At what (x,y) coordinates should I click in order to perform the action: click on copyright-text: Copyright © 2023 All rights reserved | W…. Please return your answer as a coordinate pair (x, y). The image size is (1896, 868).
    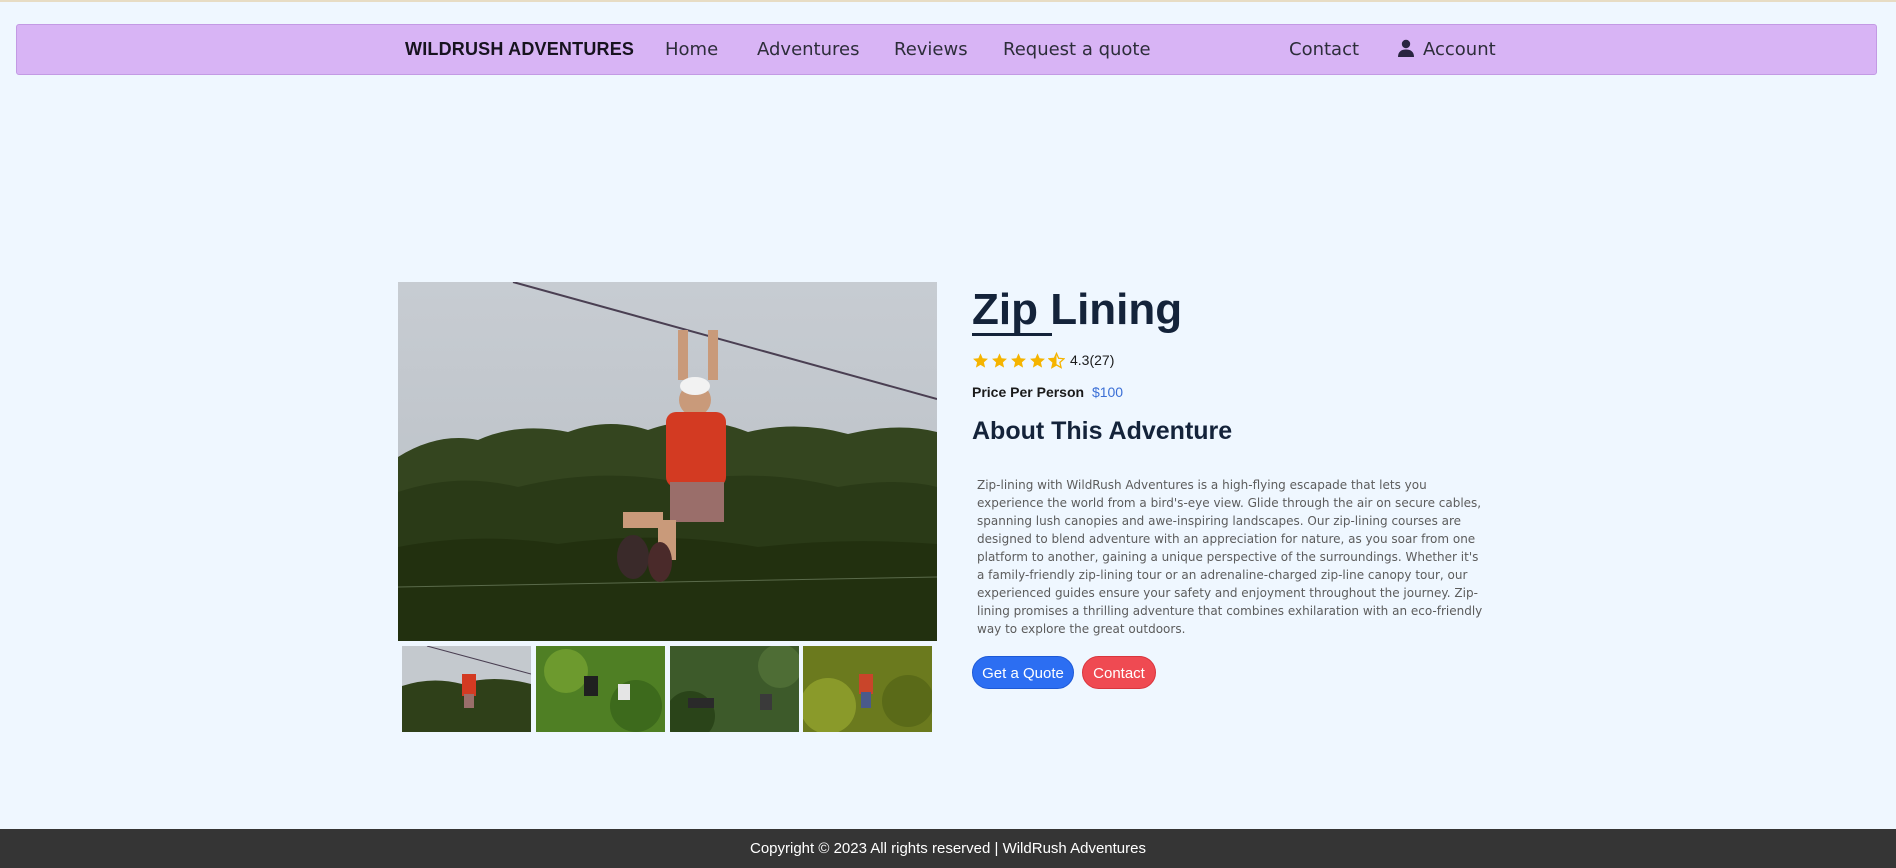
    Looking at the image, I should click on (948, 848).